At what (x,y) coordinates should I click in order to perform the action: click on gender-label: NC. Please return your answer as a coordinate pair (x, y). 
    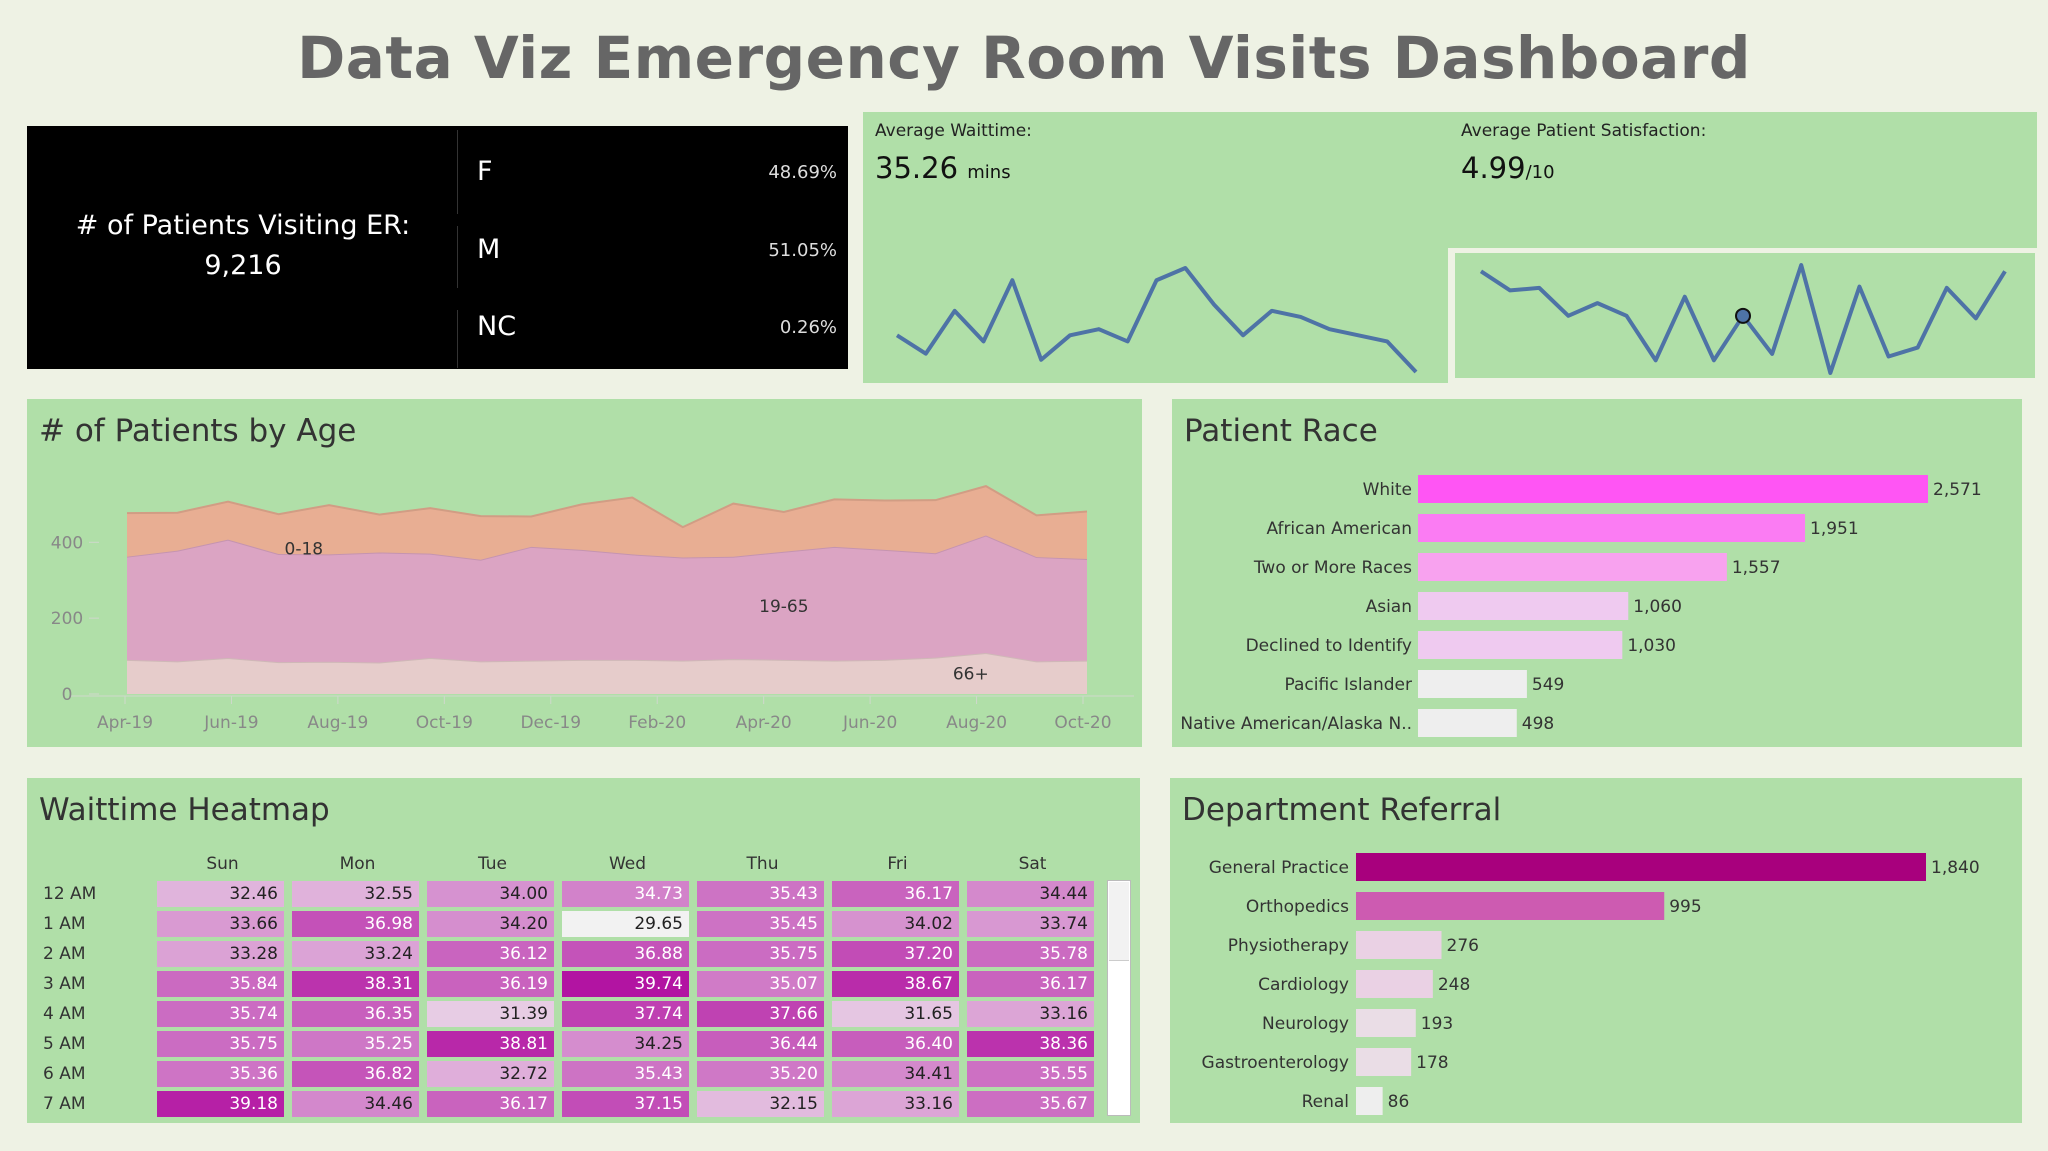
    Looking at the image, I should click on (497, 326).